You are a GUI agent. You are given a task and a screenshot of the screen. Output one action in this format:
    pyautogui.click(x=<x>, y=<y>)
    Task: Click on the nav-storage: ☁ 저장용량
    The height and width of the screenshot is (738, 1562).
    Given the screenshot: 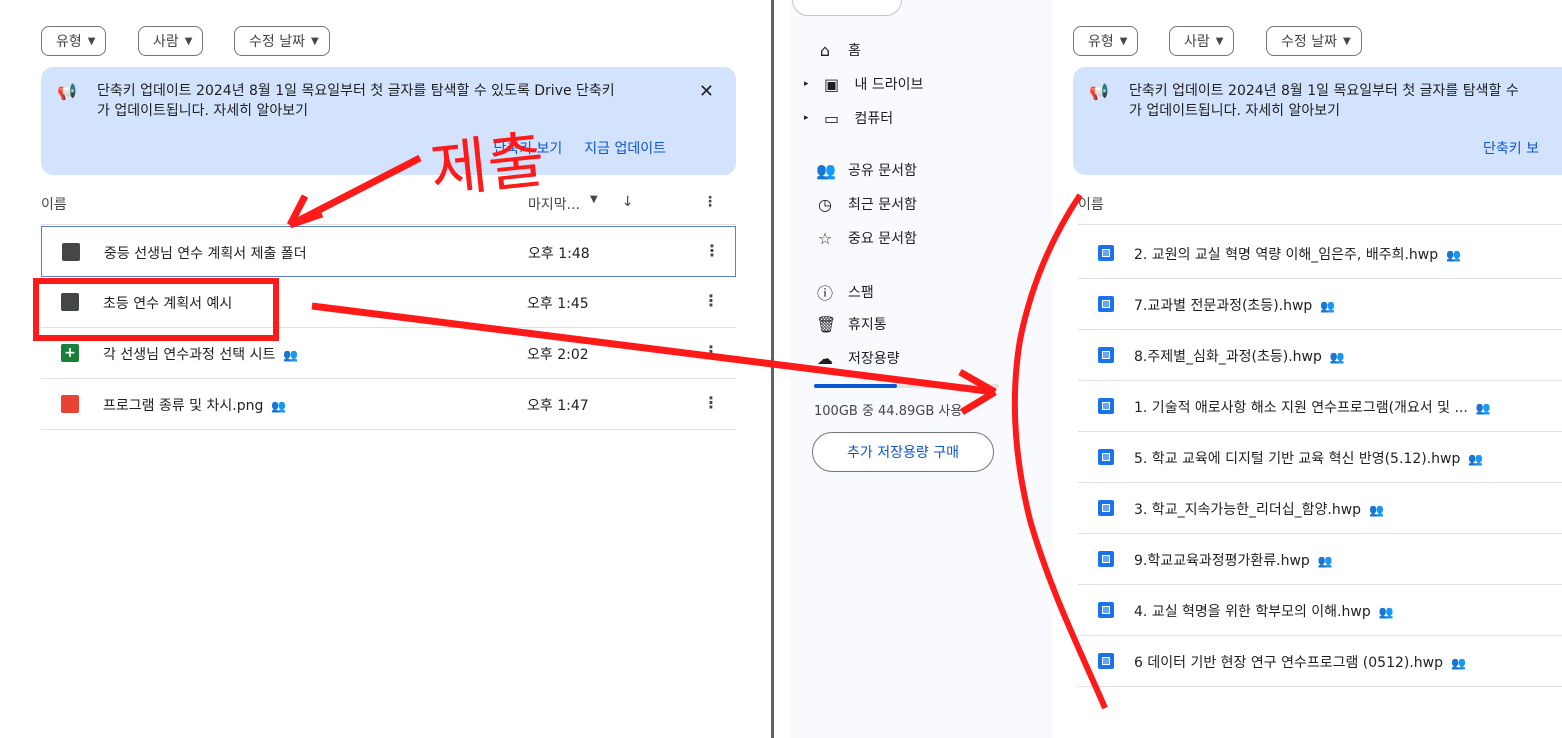 What is the action you would take?
    pyautogui.click(x=858, y=358)
    